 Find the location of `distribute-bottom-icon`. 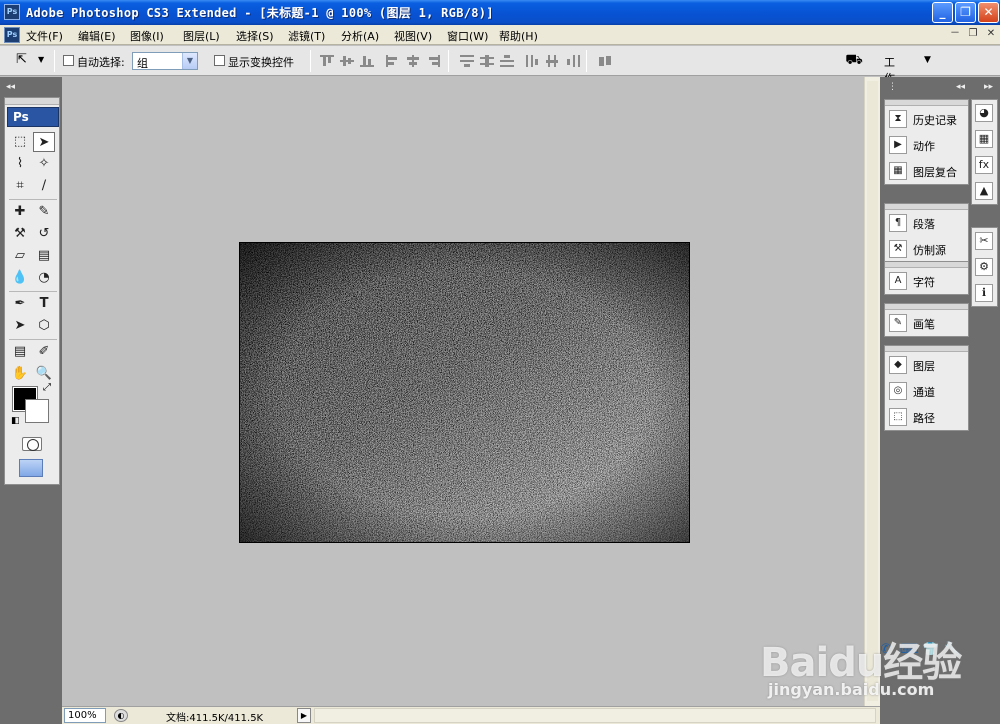

distribute-bottom-icon is located at coordinates (507, 61).